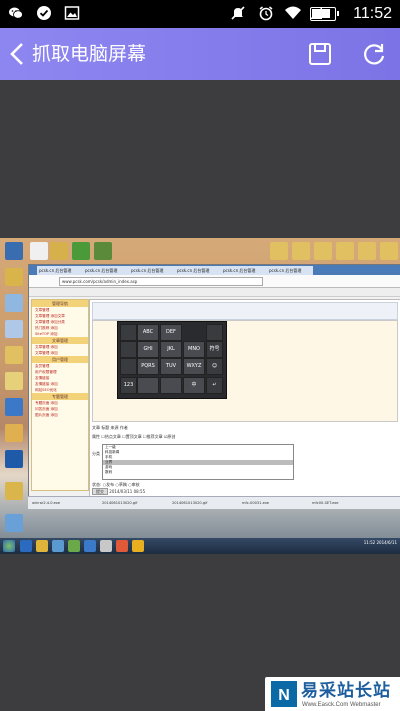 Image resolution: width=400 pixels, height=711 pixels. Describe the element at coordinates (194, 385) in the screenshot. I see `ime-key: 中` at that location.